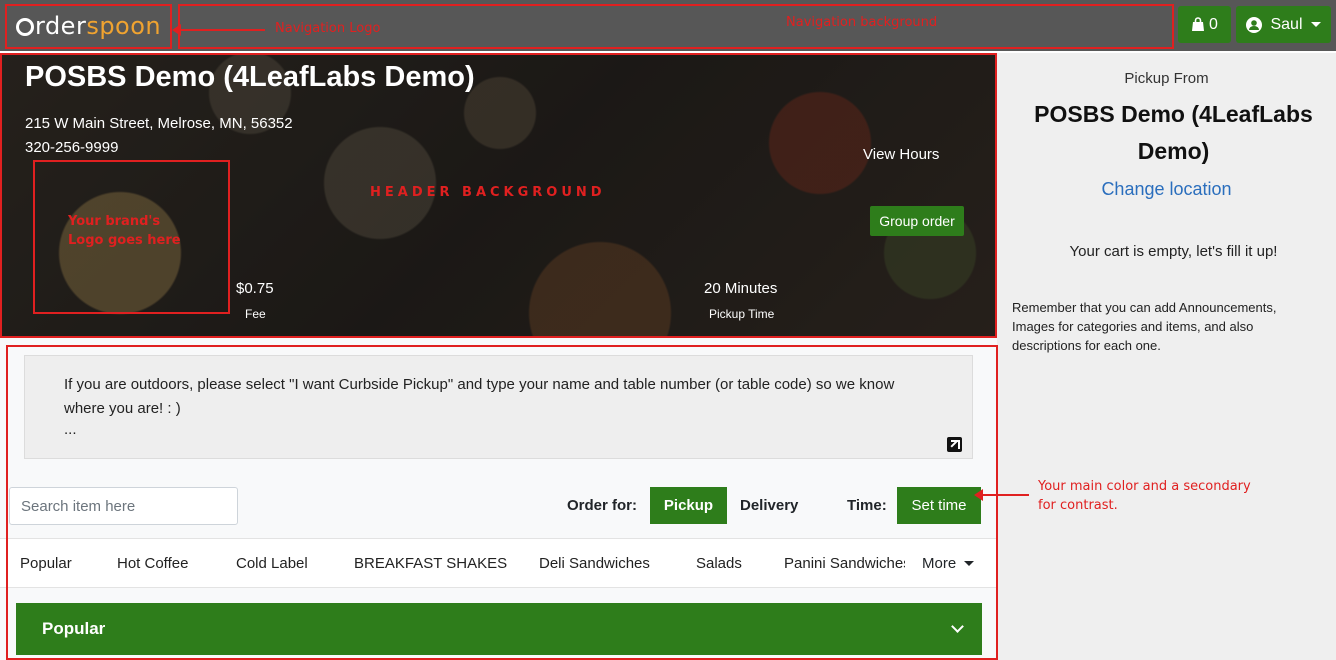  I want to click on order-for-label: Order for:, so click(602, 505).